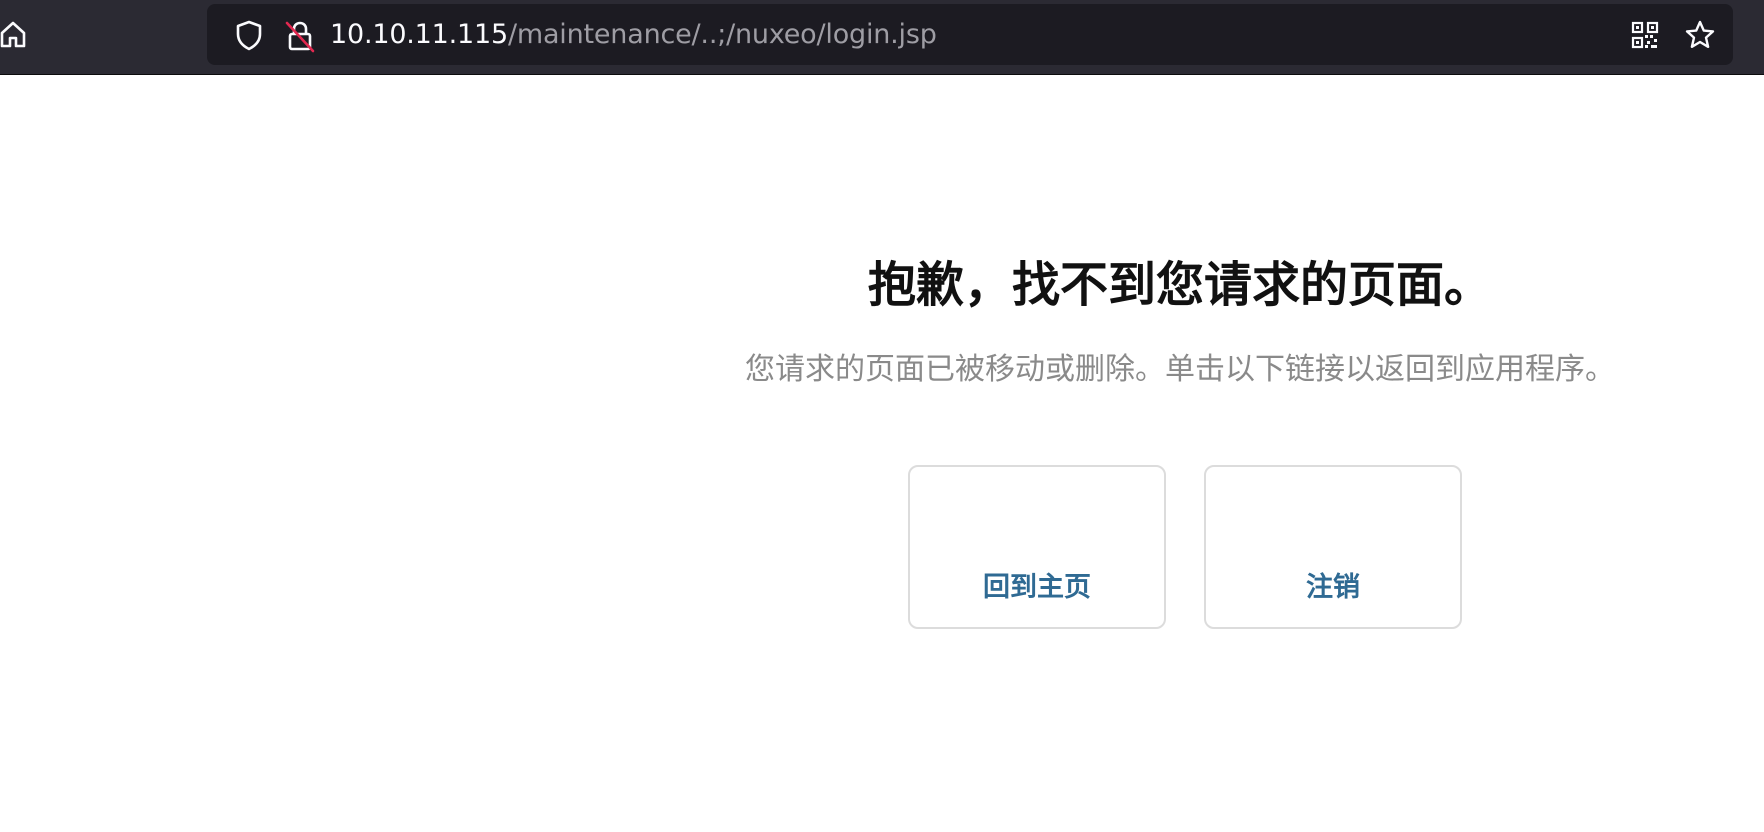 This screenshot has height=832, width=1764. Describe the element at coordinates (1333, 547) in the screenshot. I see `logout-link: 注销` at that location.